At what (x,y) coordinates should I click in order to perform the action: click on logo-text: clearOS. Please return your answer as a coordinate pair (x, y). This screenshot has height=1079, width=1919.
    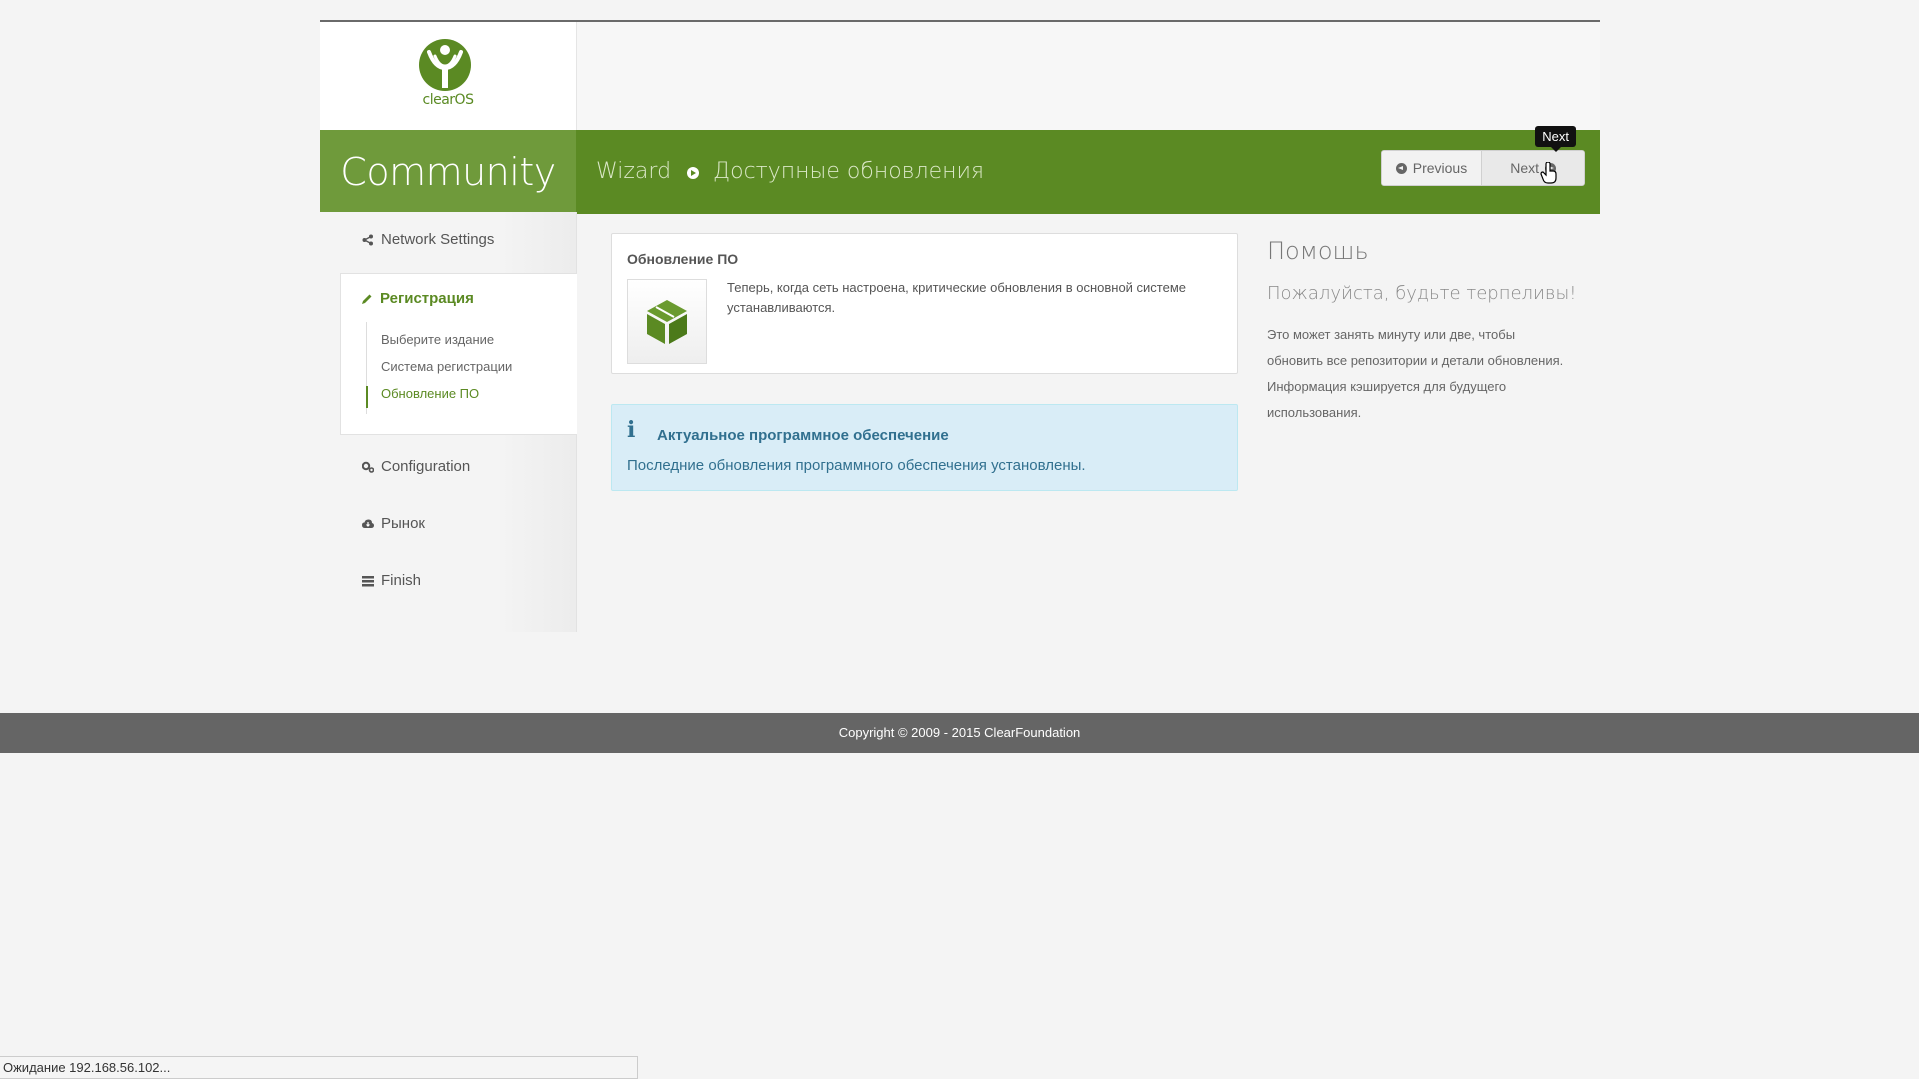
    Looking at the image, I should click on (448, 100).